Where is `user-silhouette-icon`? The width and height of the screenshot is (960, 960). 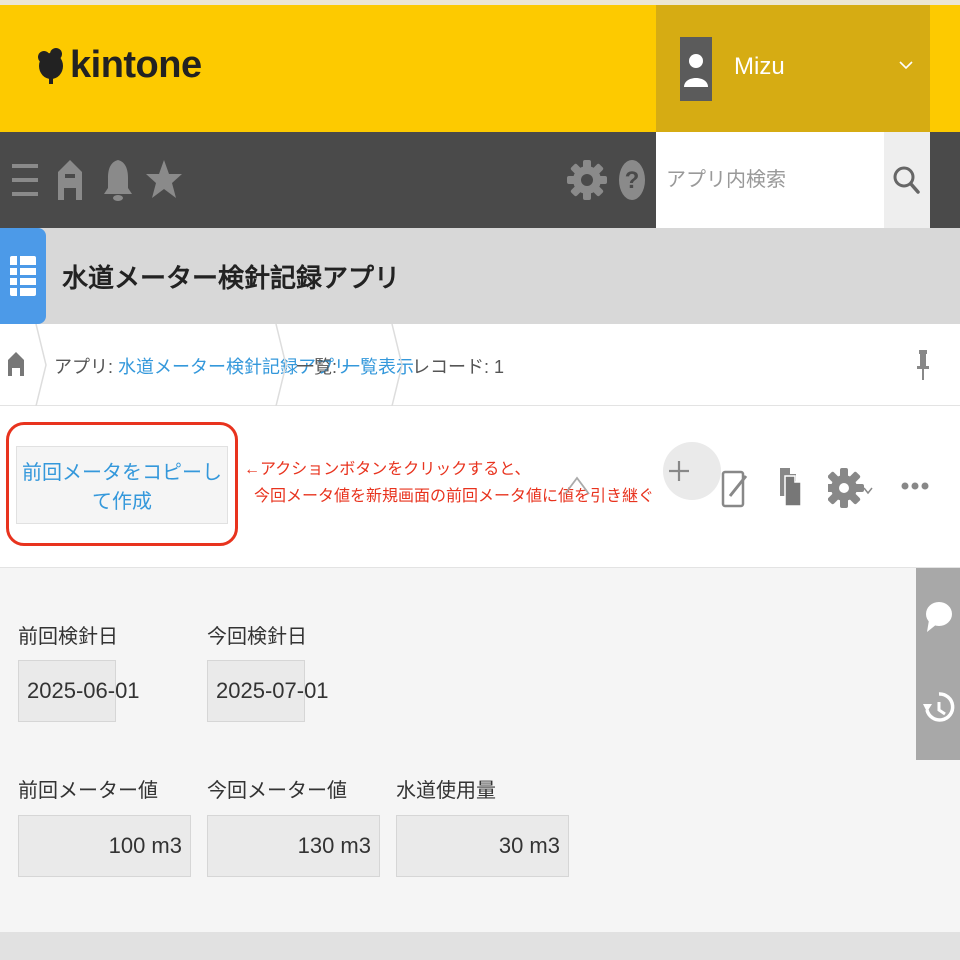
user-silhouette-icon is located at coordinates (696, 70).